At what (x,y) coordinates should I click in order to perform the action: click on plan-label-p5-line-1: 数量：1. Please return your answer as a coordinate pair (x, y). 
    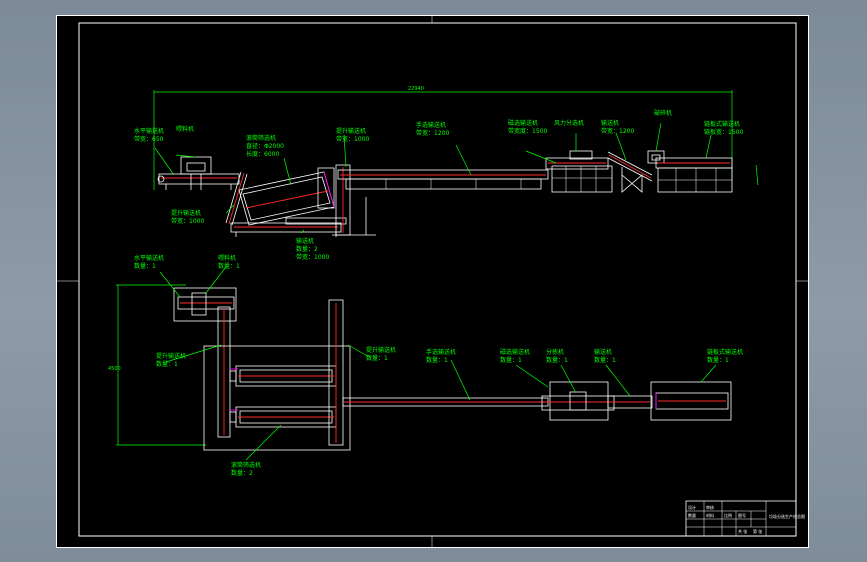
    Looking at the image, I should click on (437, 360).